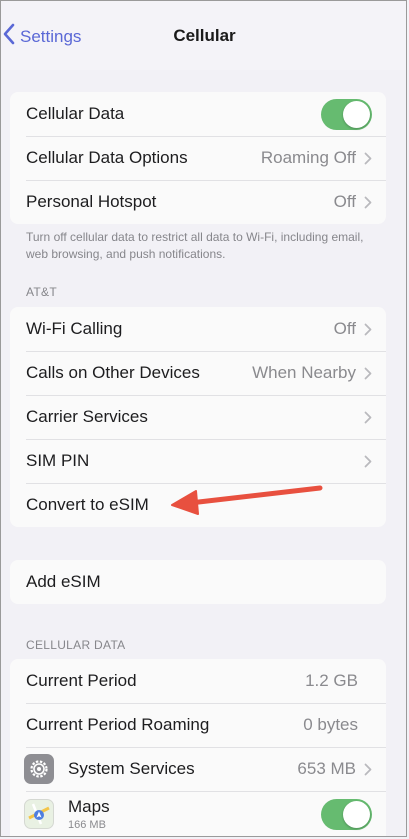 Image resolution: width=409 pixels, height=839 pixels. What do you see at coordinates (113, 372) in the screenshot?
I see `calls-on-other-devices-label: Calls on Other Devices` at bounding box center [113, 372].